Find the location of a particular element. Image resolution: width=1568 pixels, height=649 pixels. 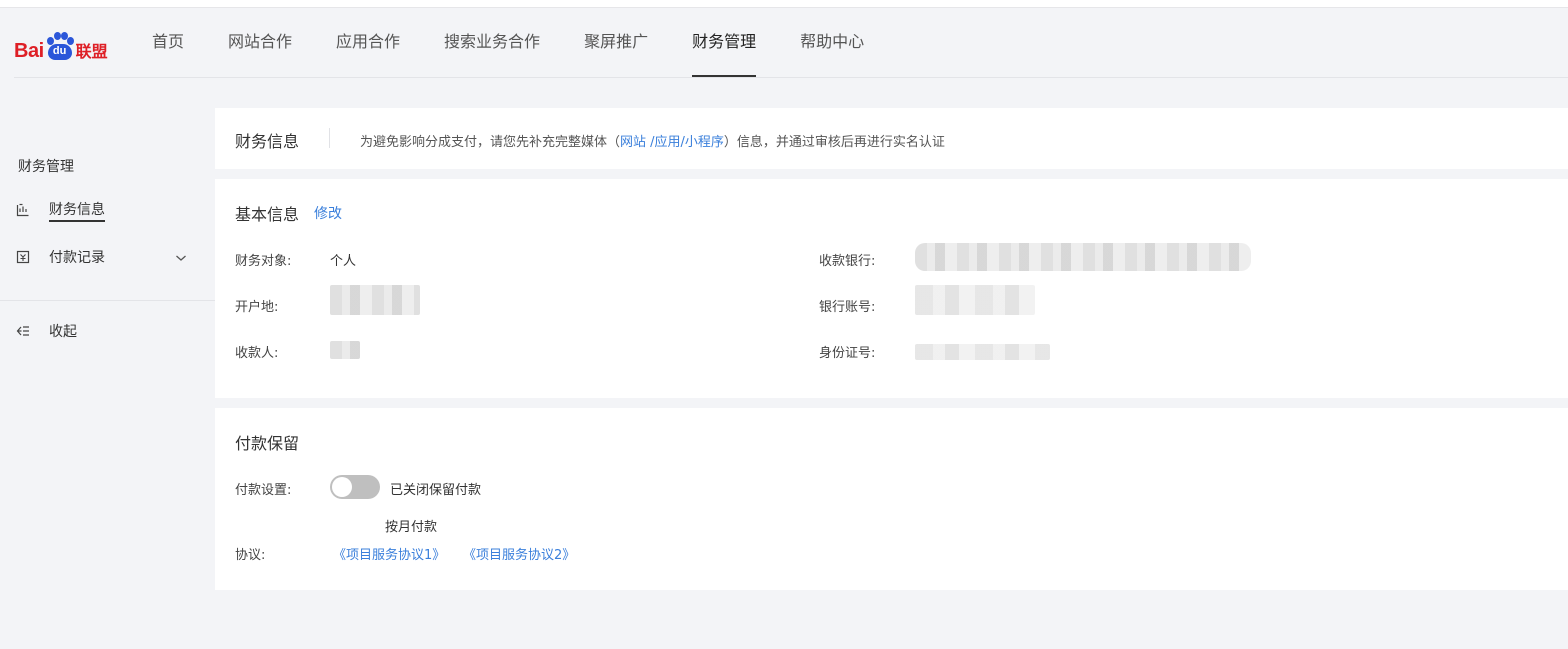

id-number-label: 身份证号: is located at coordinates (847, 353).